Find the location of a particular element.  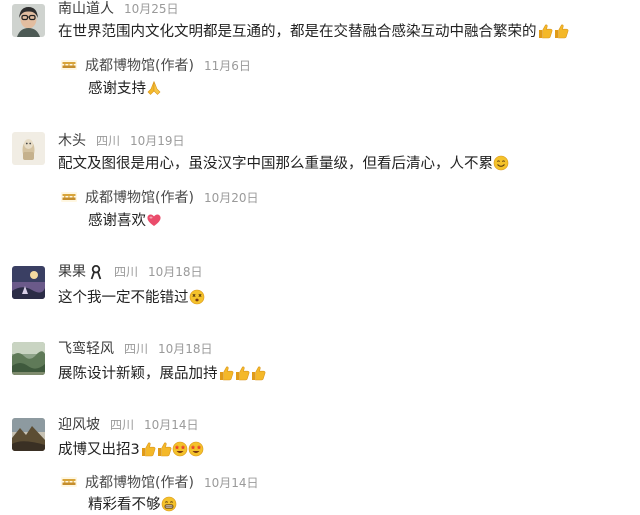

comment-text: 在世界范围内文化文明都是互通的，都是在交替融合感染互动中融合繁荣的 is located at coordinates (313, 32).